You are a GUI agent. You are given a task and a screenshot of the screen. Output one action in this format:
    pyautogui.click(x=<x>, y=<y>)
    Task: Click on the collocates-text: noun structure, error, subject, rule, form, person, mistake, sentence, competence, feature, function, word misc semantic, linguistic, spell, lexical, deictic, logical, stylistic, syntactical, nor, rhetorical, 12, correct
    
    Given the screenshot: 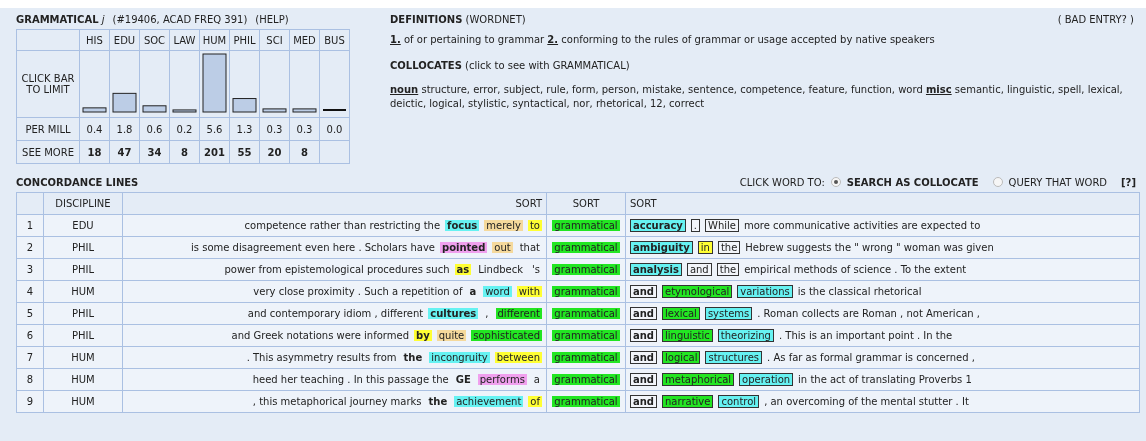 What is the action you would take?
    pyautogui.click(x=757, y=97)
    